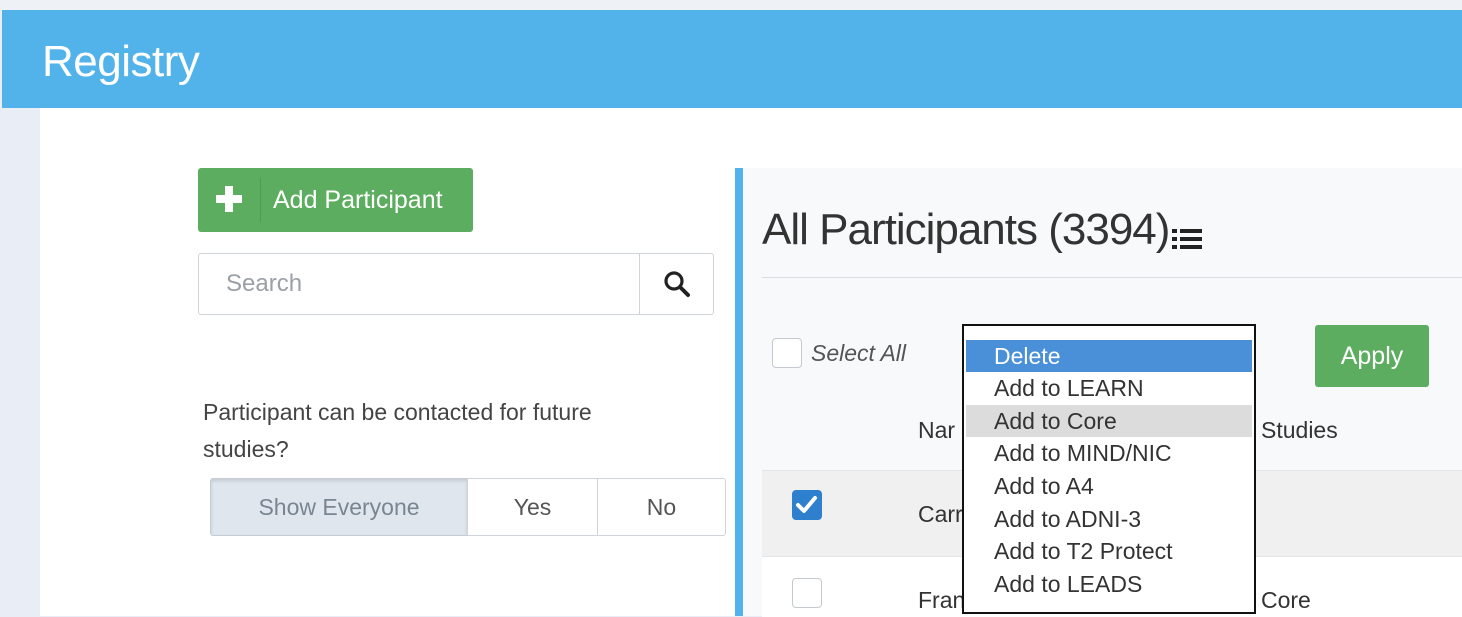 This screenshot has width=1462, height=617. I want to click on check-icon, so click(806, 504).